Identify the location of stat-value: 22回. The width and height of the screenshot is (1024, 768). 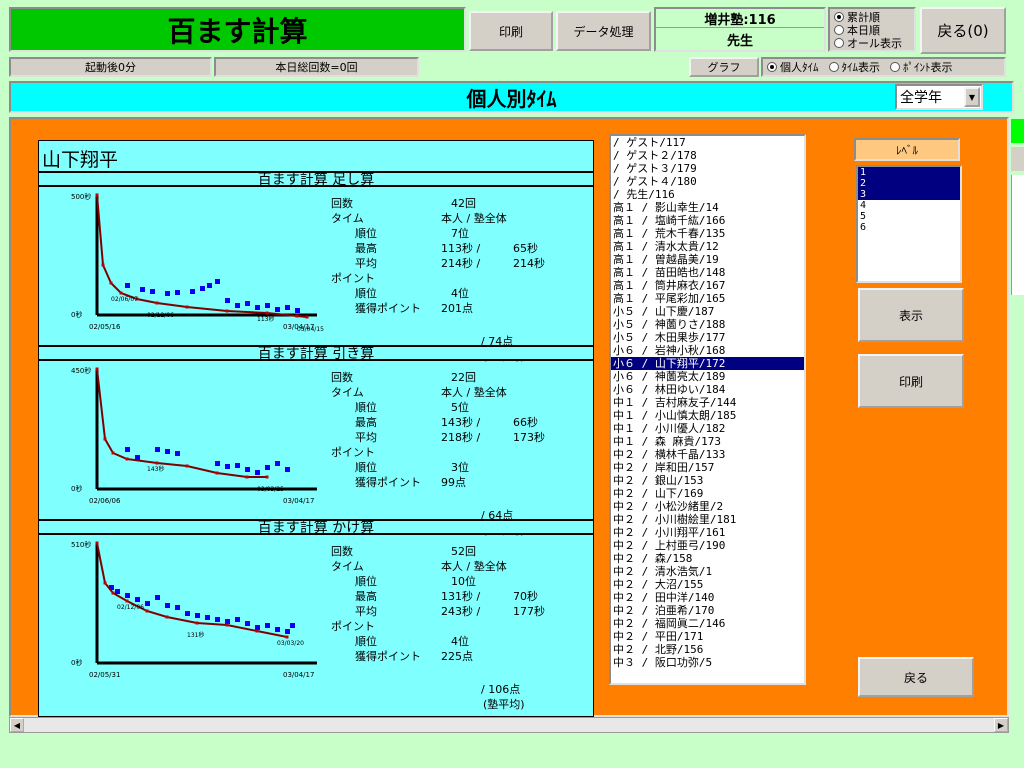
(463, 377).